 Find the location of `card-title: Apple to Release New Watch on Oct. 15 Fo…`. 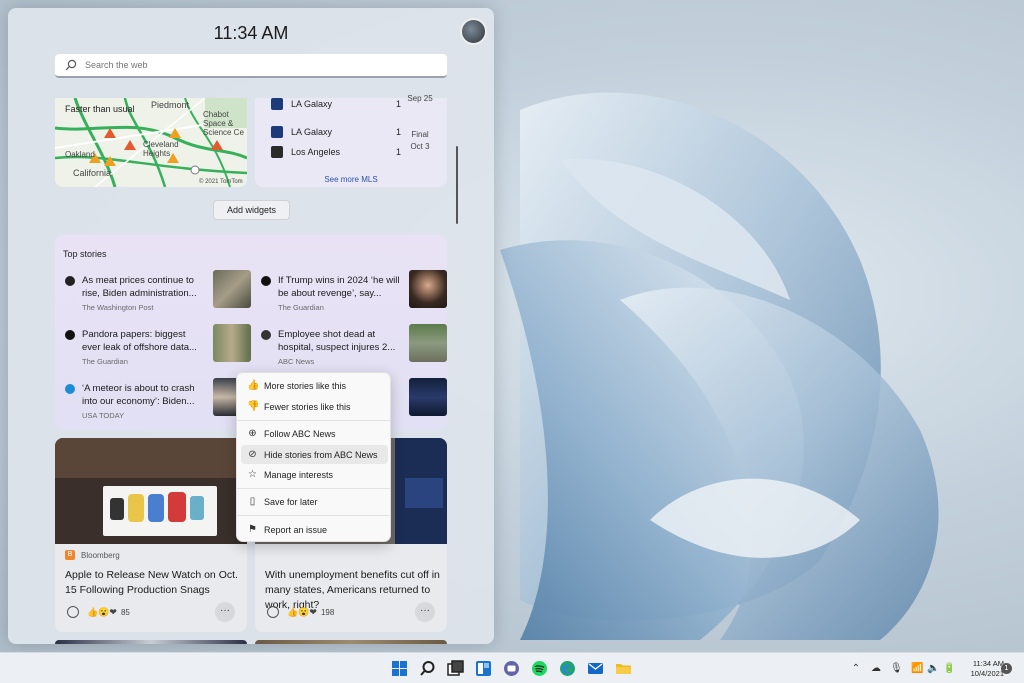

card-title: Apple to Release New Watch on Oct. 15 Fo… is located at coordinates (151, 582).